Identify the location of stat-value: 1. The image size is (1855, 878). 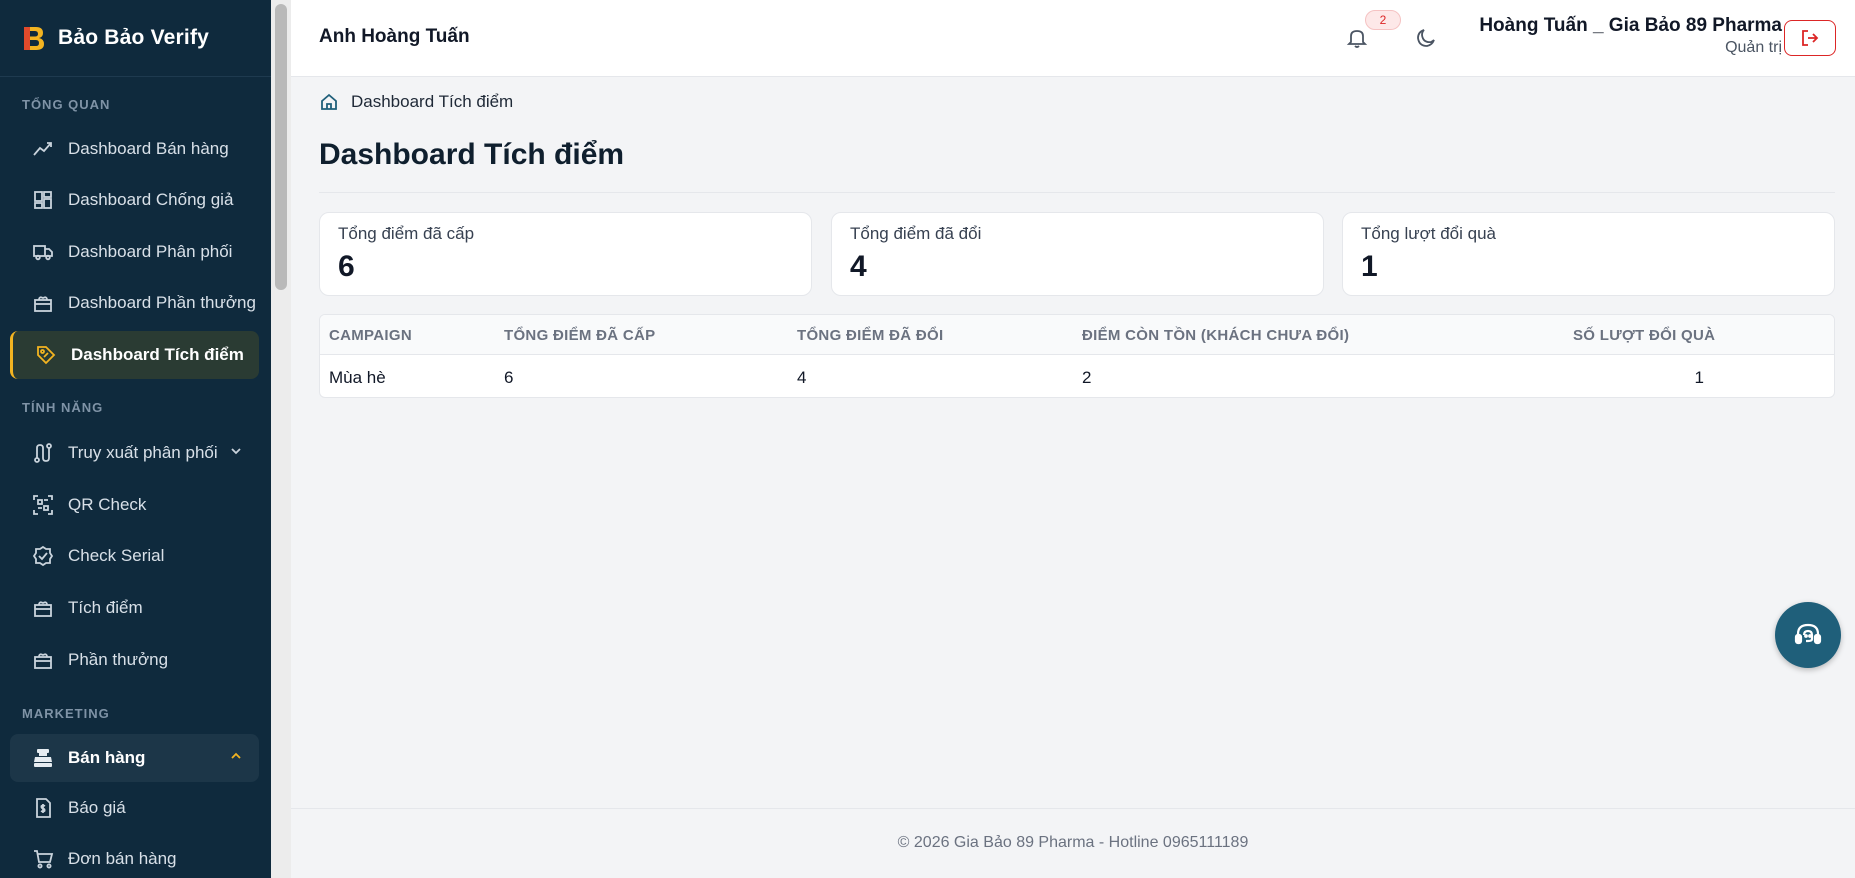
(1369, 266).